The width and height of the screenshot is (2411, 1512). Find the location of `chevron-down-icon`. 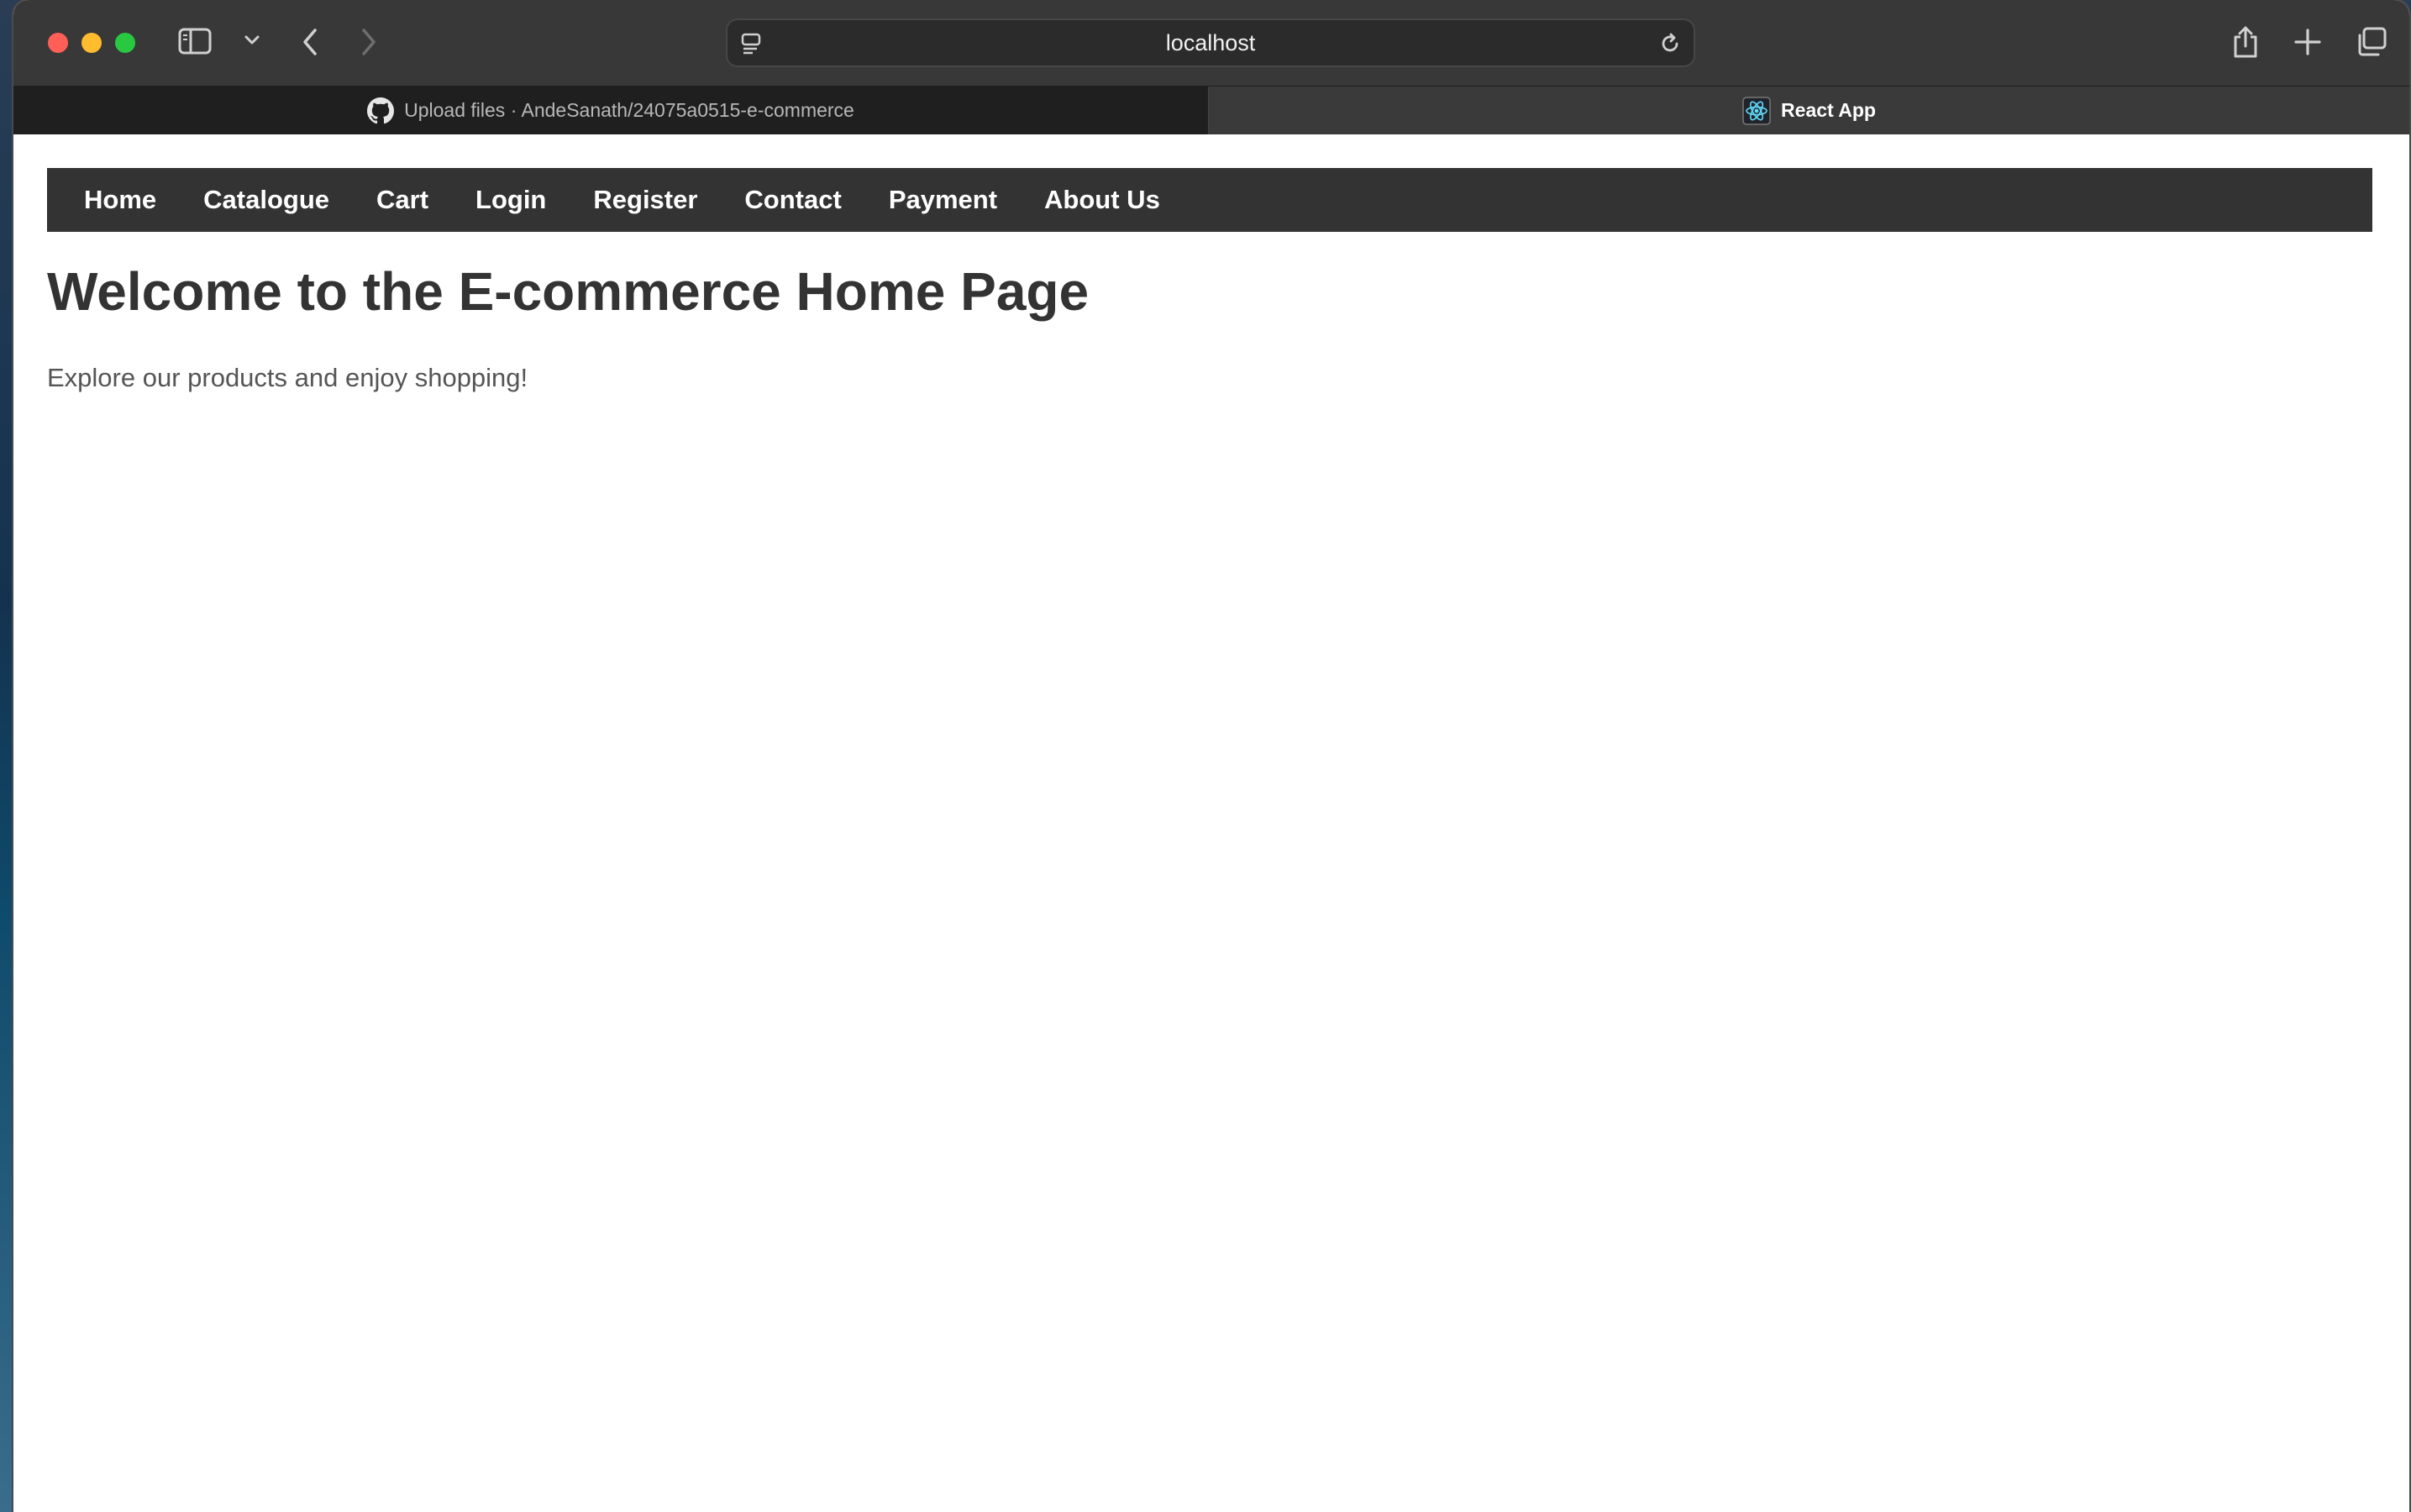

chevron-down-icon is located at coordinates (252, 40).